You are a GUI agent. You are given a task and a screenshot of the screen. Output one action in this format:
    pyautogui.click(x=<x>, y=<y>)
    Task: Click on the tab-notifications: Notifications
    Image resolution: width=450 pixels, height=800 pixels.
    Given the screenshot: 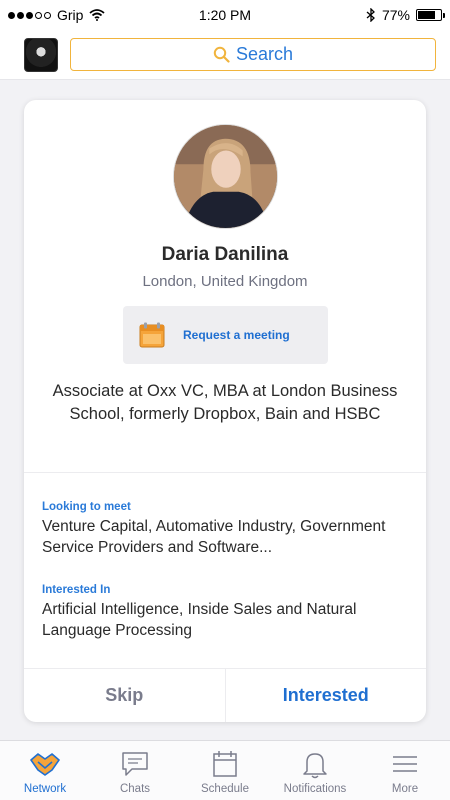 What is the action you would take?
    pyautogui.click(x=315, y=770)
    